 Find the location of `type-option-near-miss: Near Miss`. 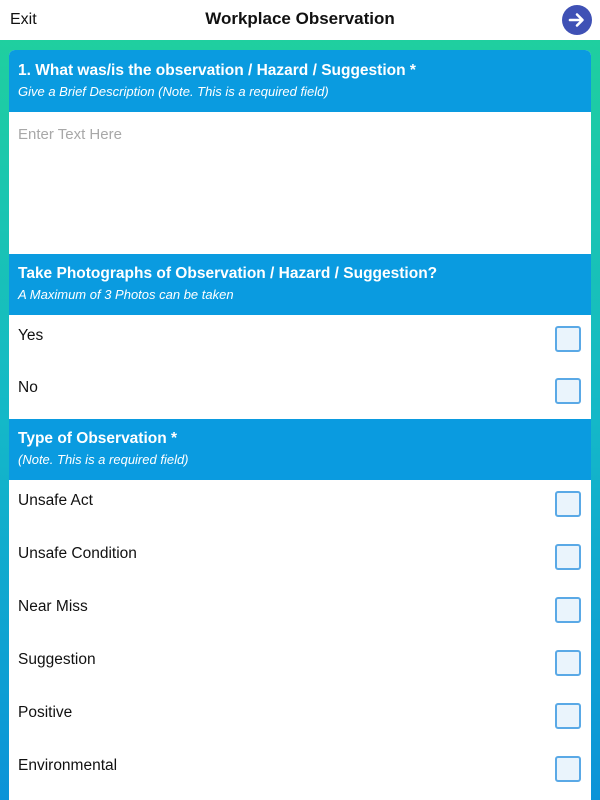

type-option-near-miss: Near Miss is located at coordinates (300, 612).